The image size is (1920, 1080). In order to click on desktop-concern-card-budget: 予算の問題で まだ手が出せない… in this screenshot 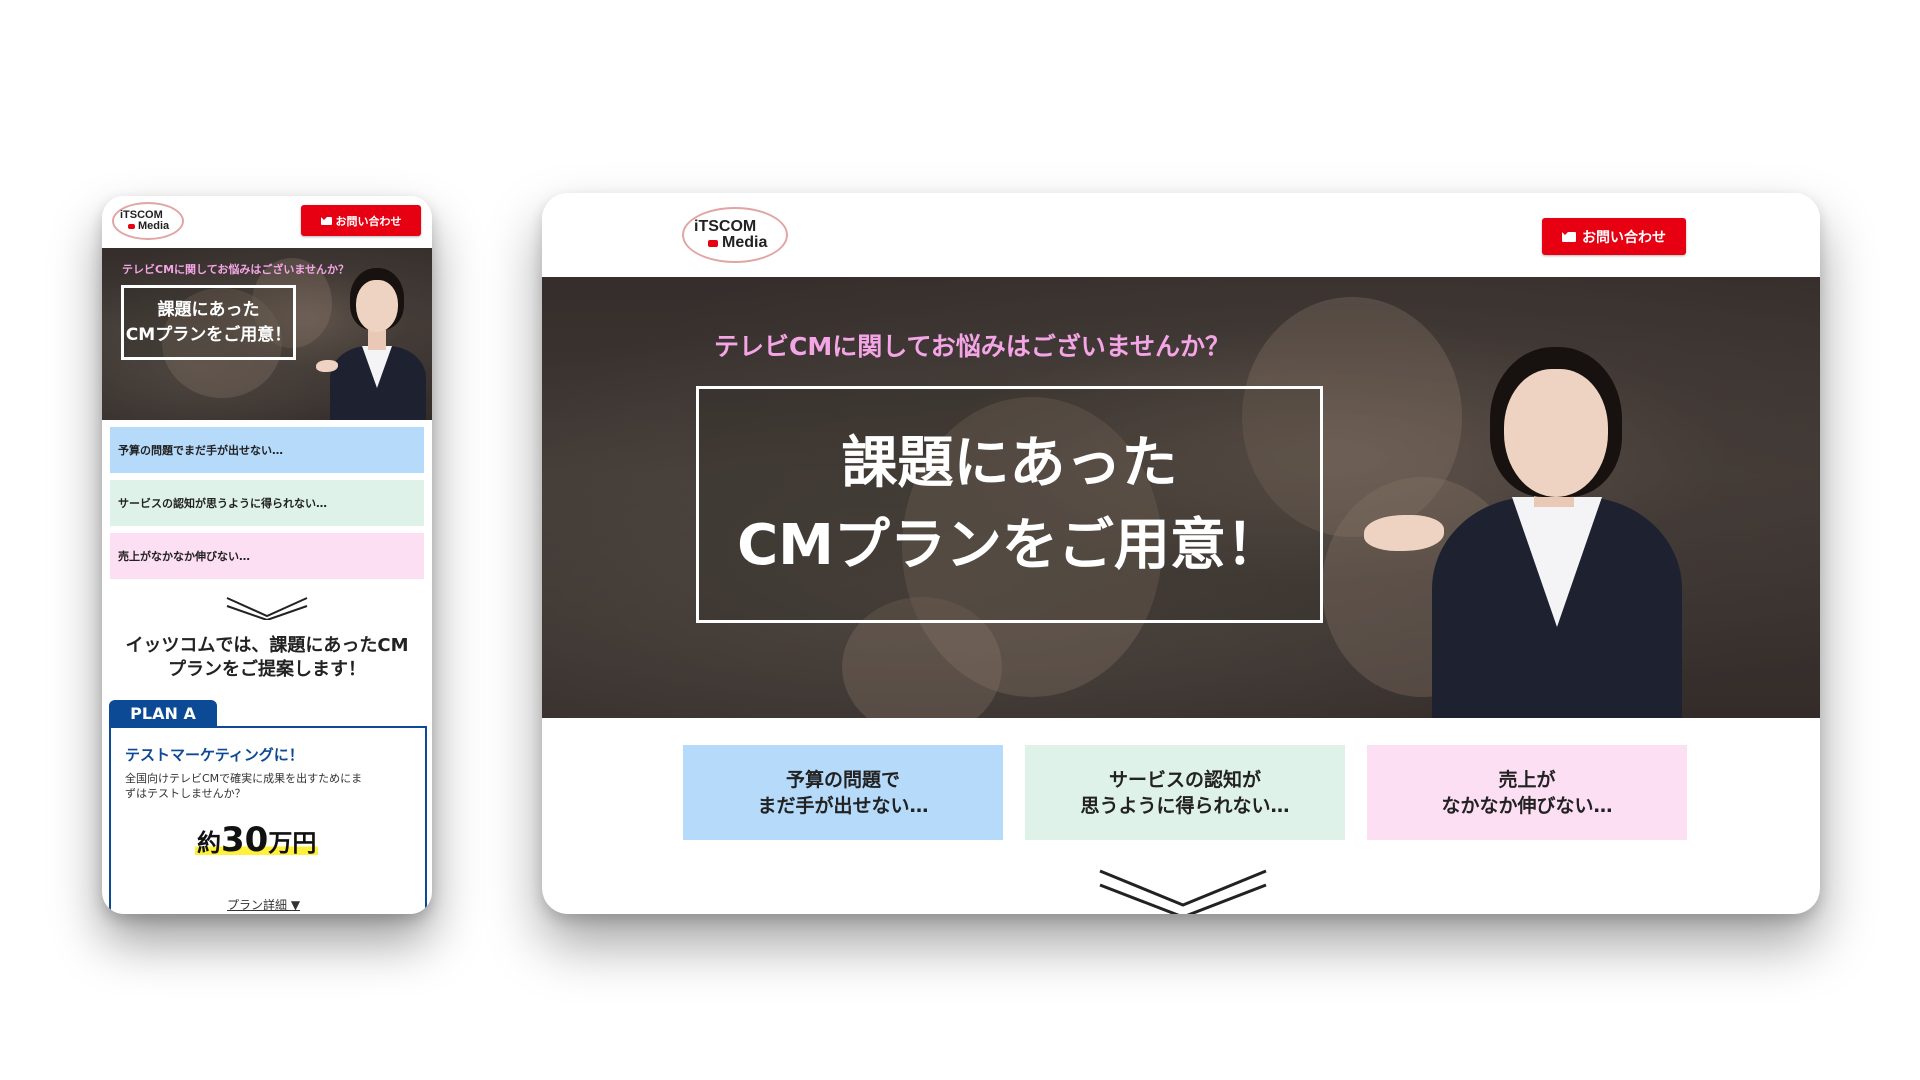, I will do `click(843, 792)`.